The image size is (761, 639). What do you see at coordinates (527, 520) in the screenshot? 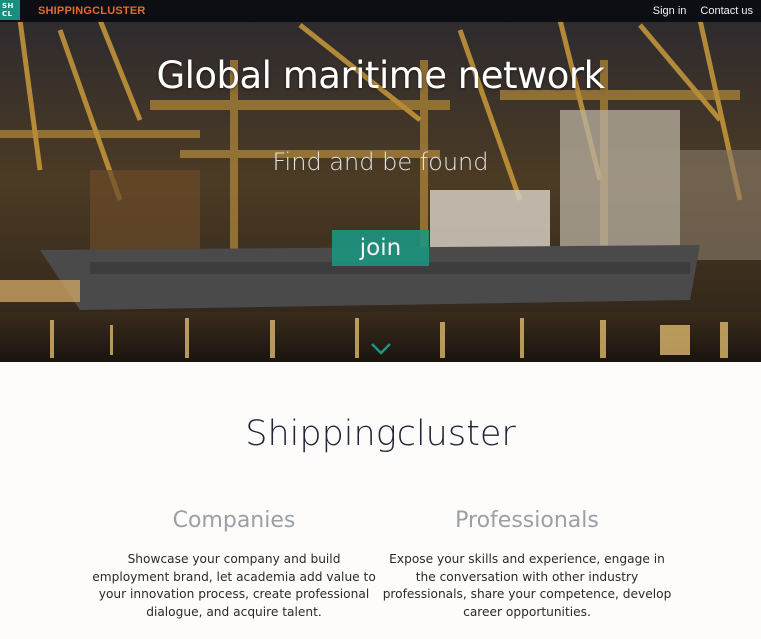
I see `professionals-heading: Professionals` at bounding box center [527, 520].